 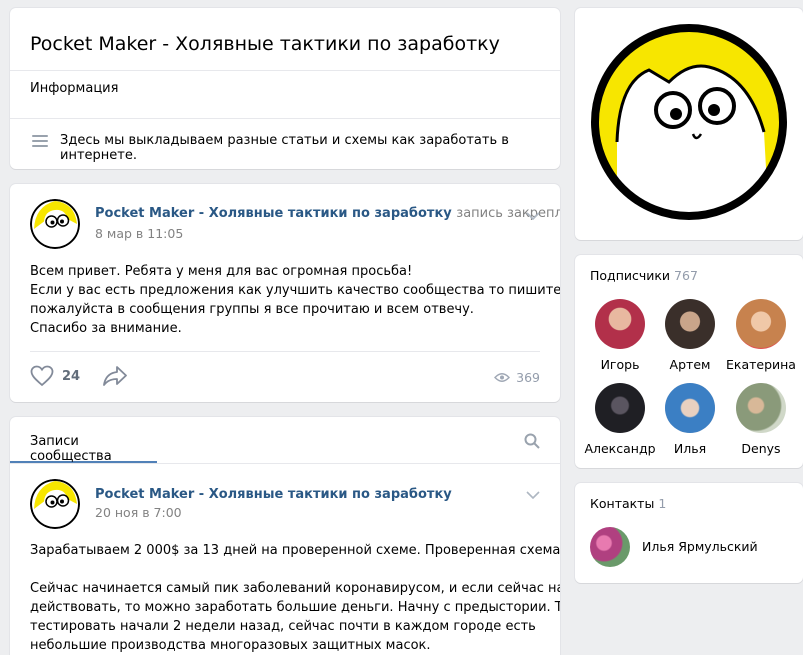 What do you see at coordinates (689, 533) in the screenshot?
I see `contacts-block: Контакты 1 Илья Ярмульский` at bounding box center [689, 533].